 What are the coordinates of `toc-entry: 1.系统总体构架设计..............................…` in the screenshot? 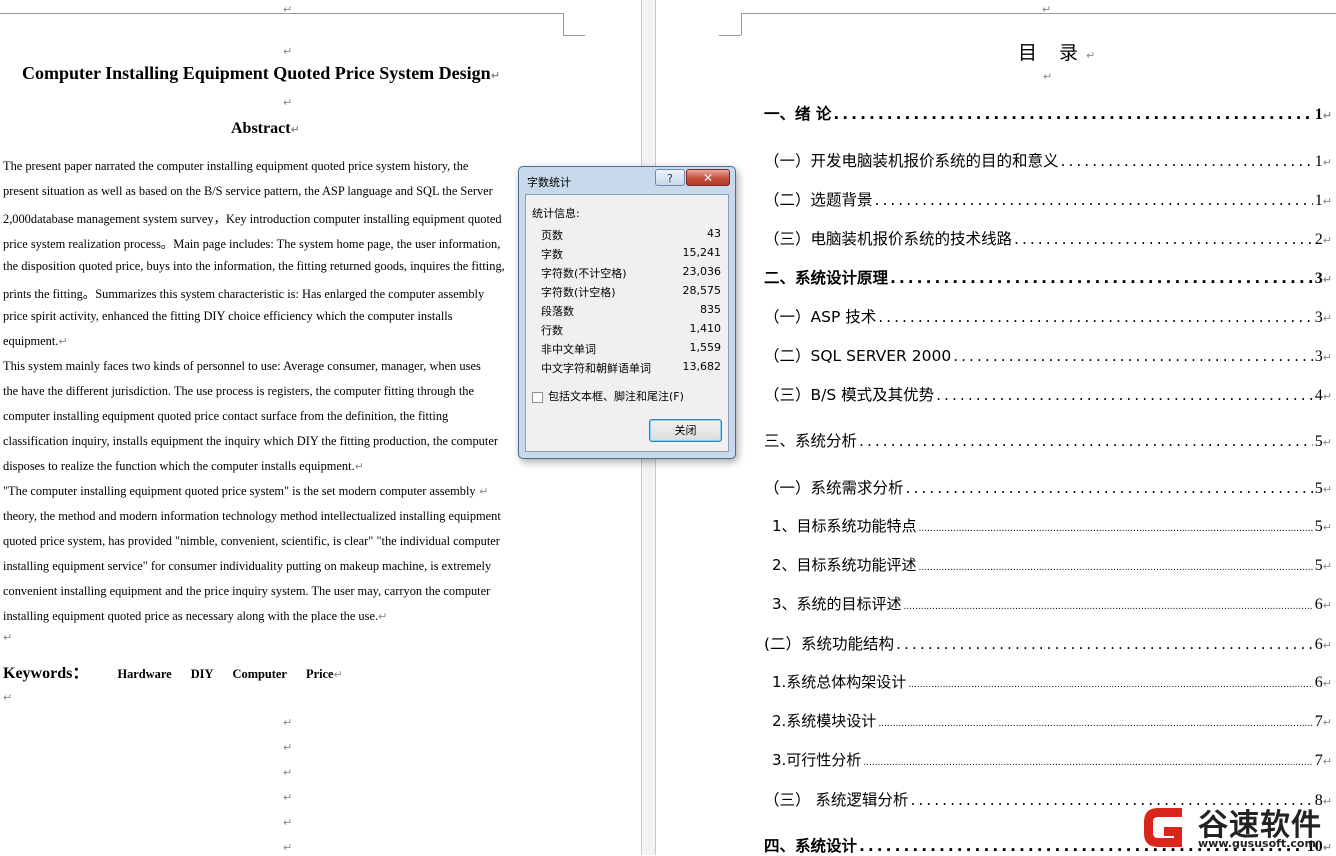 It's located at (1052, 682).